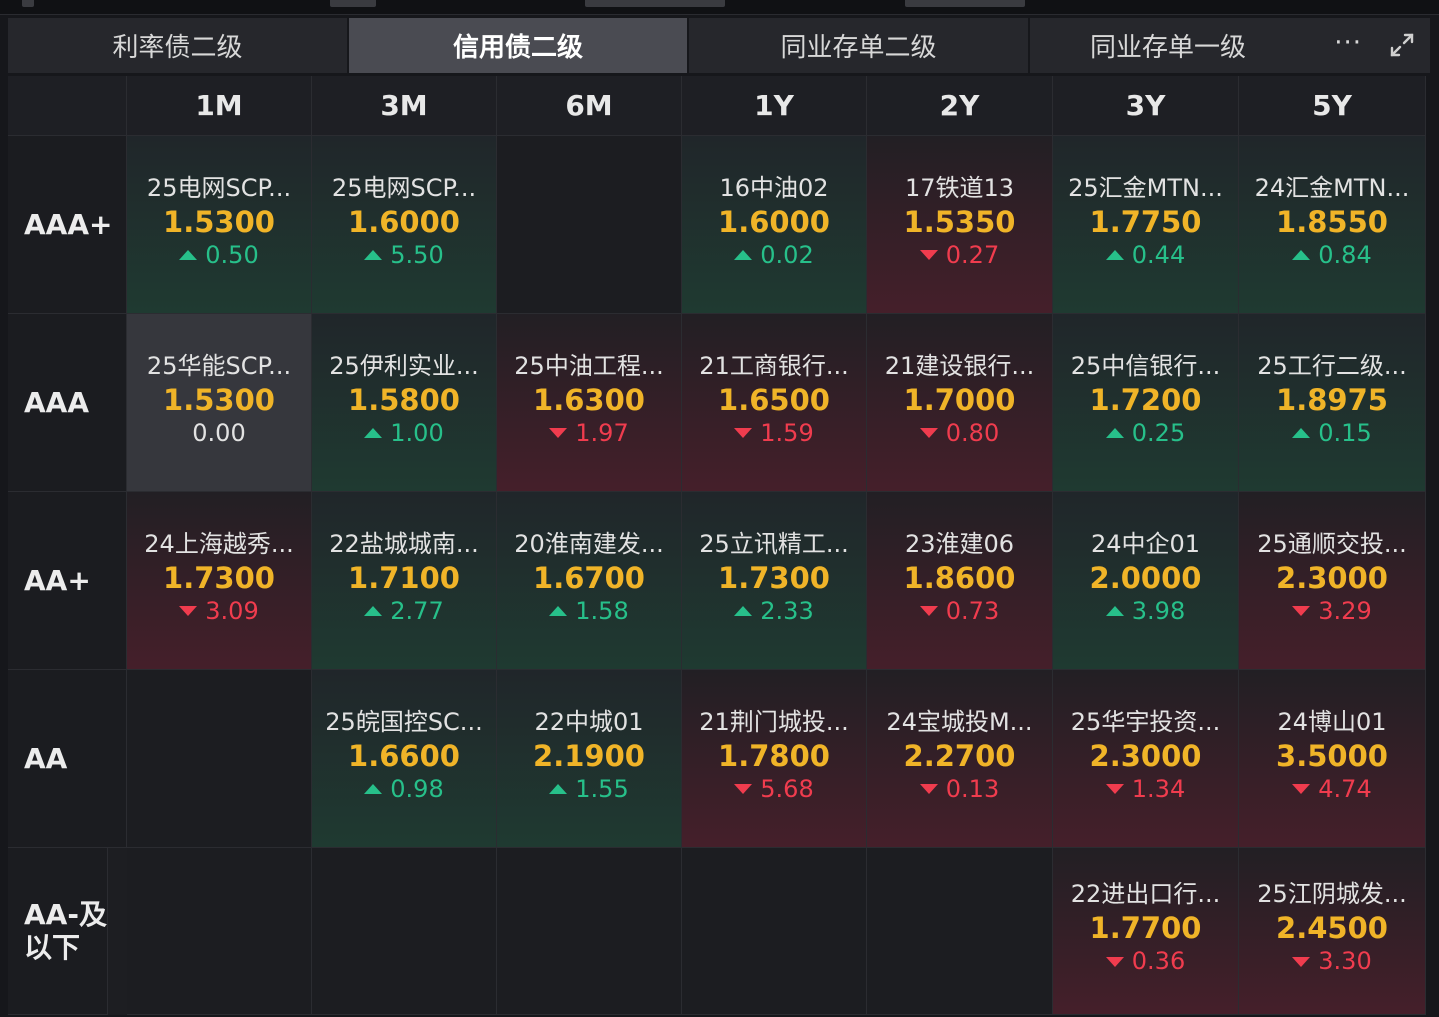 Image resolution: width=1439 pixels, height=1017 pixels. Describe the element at coordinates (959, 755) in the screenshot. I see `yield-value: 2.2700` at that location.